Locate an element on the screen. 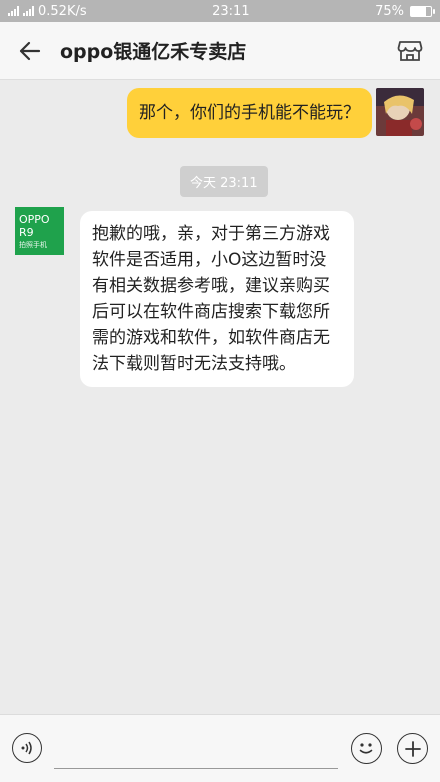 The width and height of the screenshot is (440, 782). shop-avatar-subtitle: 拍照手机 is located at coordinates (33, 244).